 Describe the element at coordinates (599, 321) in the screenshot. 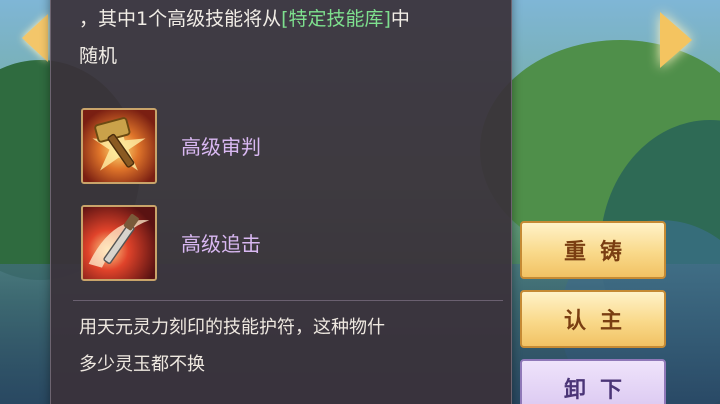

I see `bind-owner-button-label: 认主` at that location.